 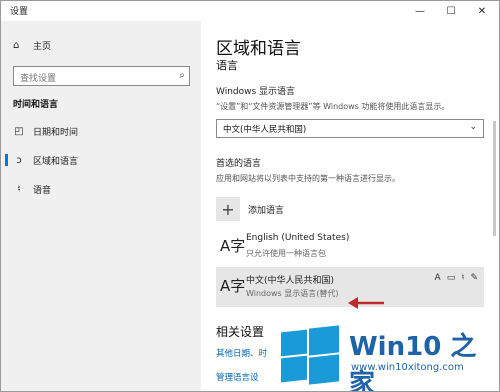 I want to click on window-title: 设置, so click(x=19, y=12).